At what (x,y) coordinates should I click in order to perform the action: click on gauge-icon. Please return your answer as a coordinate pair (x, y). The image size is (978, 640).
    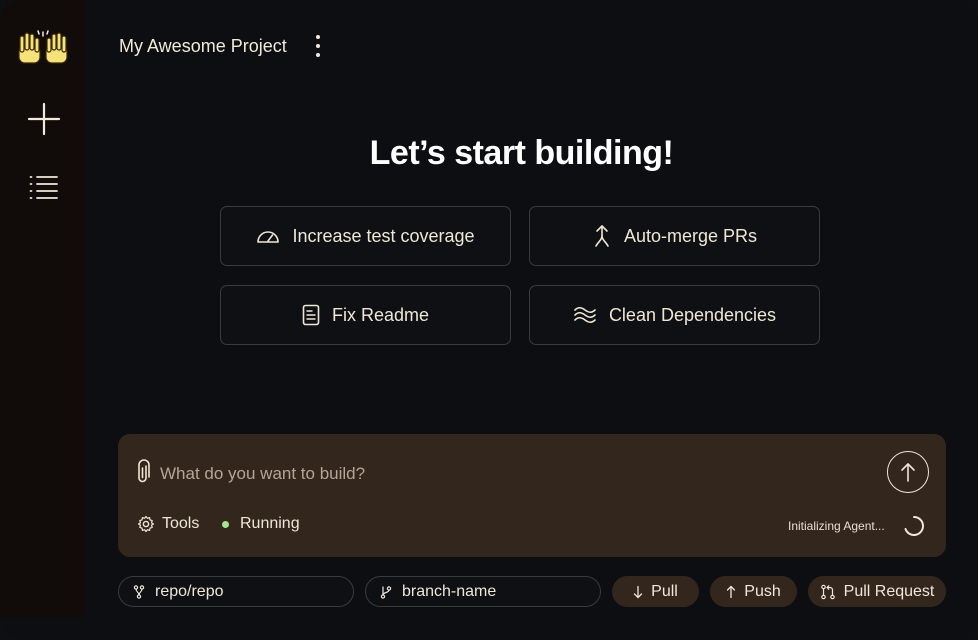
    Looking at the image, I should click on (268, 237).